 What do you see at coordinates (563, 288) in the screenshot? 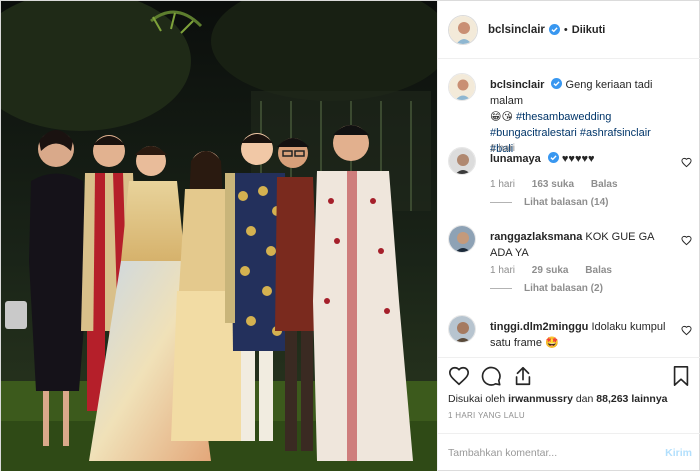
I see `view-replies-label: Lihat balasan (2)` at bounding box center [563, 288].